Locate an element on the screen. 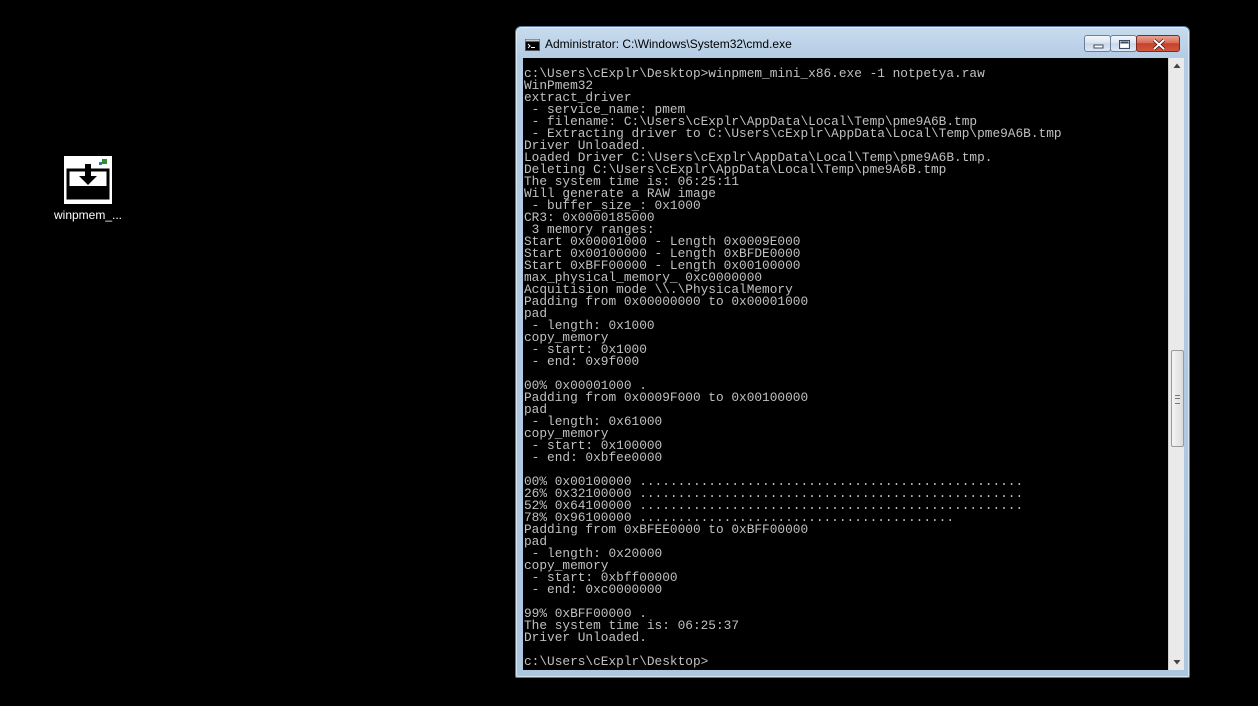  console-line: - length: 0x1000 is located at coordinates (589, 325).